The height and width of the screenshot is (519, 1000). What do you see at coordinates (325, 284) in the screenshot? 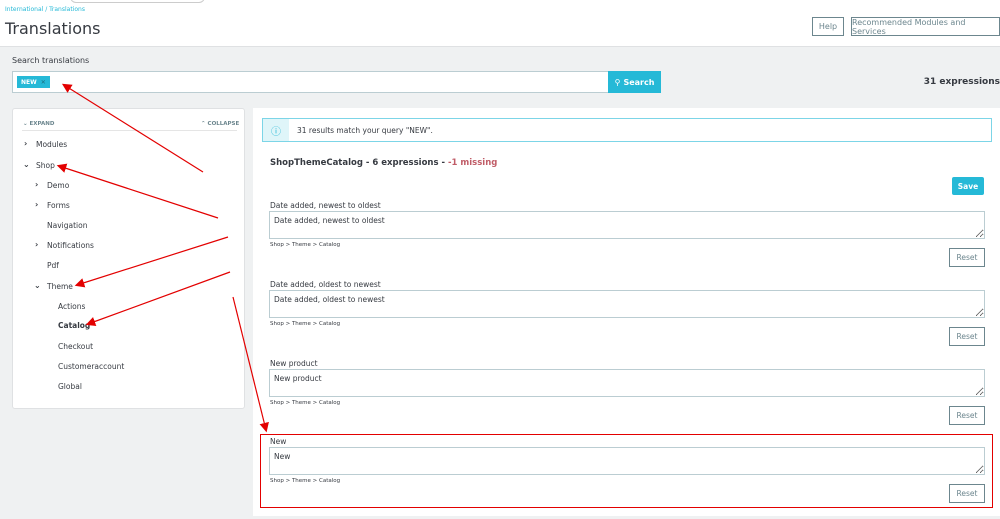
I see `translation-label: Date added, oldest to newest` at bounding box center [325, 284].